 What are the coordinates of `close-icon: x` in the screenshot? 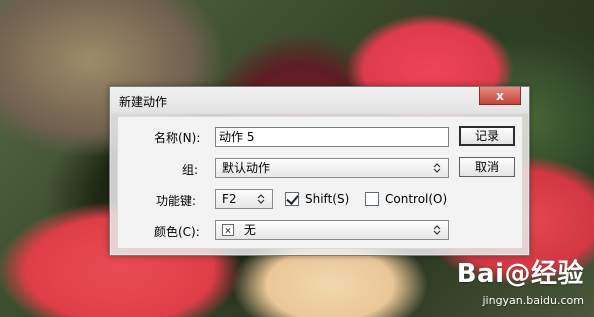 It's located at (500, 95).